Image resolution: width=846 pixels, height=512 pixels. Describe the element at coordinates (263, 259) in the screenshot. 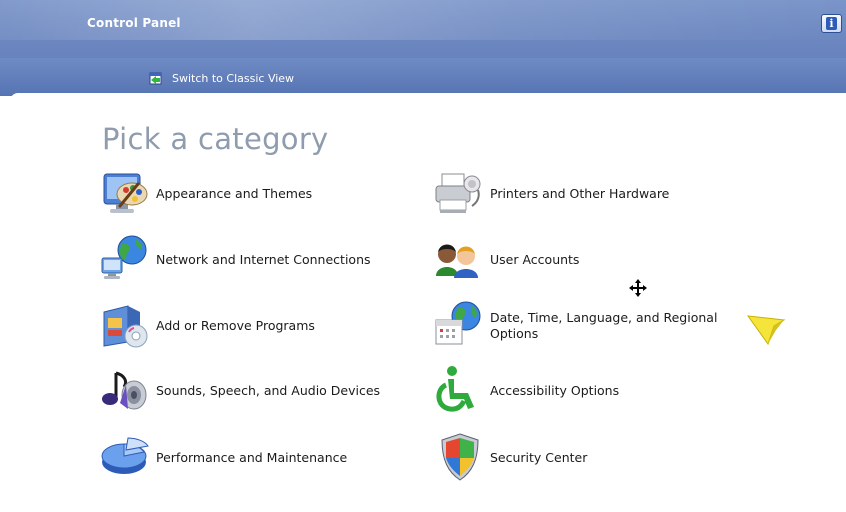

I see `category-label: Network and Internet Connections` at that location.